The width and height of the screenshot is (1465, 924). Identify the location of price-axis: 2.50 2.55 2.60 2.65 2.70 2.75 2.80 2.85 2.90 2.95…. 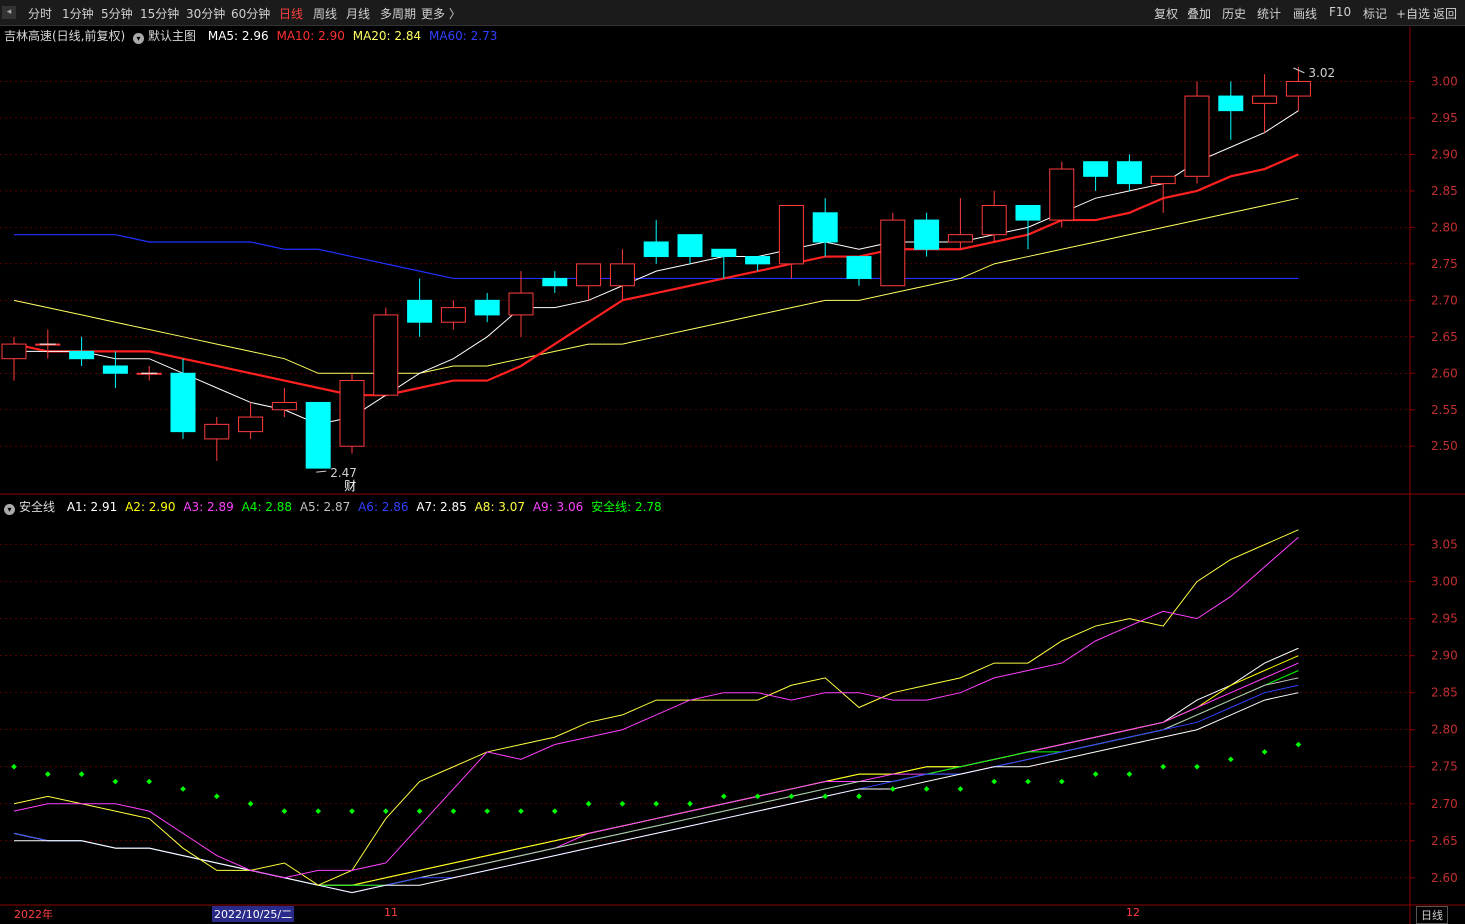
(1434, 479).